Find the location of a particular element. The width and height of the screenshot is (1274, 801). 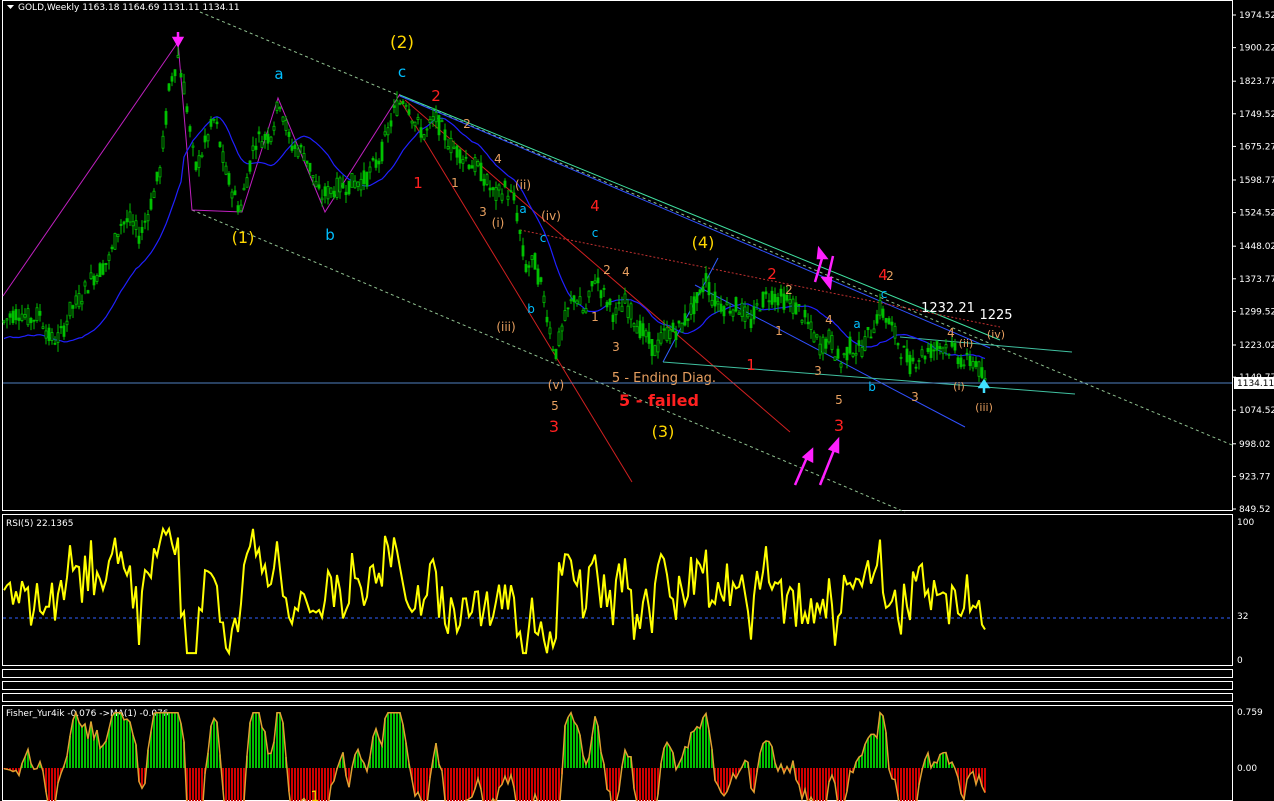

wave-label: (iii) is located at coordinates (505, 327).